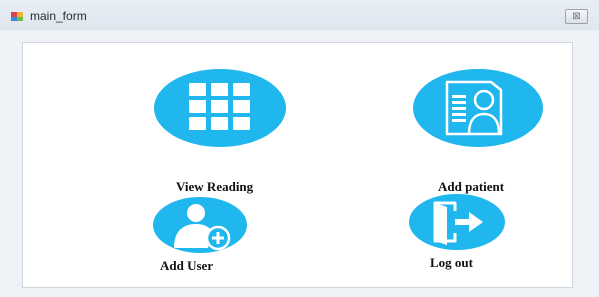 This screenshot has height=297, width=599. What do you see at coordinates (187, 265) in the screenshot?
I see `add-user-label: Add User` at bounding box center [187, 265].